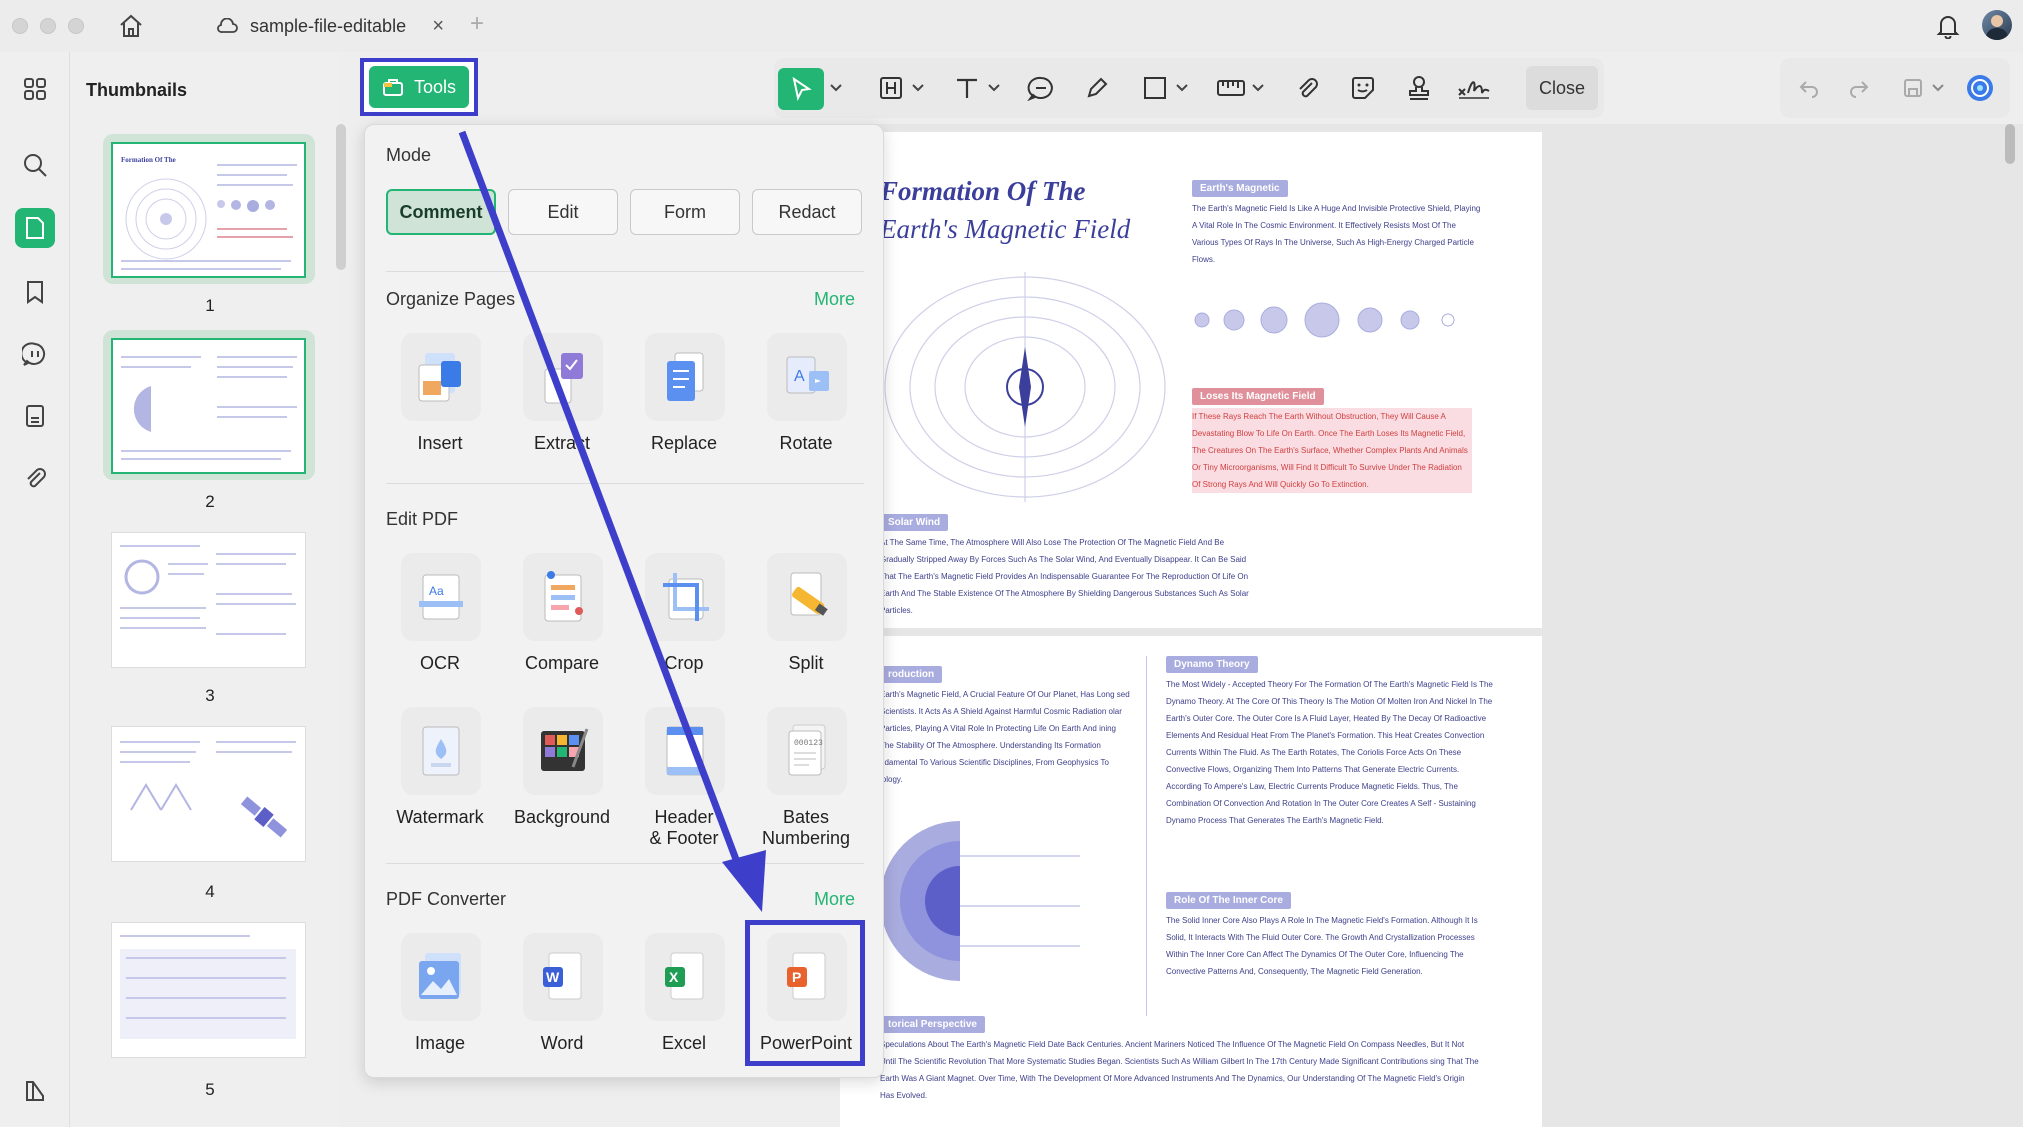  I want to click on shape-tool-icon, so click(1155, 88).